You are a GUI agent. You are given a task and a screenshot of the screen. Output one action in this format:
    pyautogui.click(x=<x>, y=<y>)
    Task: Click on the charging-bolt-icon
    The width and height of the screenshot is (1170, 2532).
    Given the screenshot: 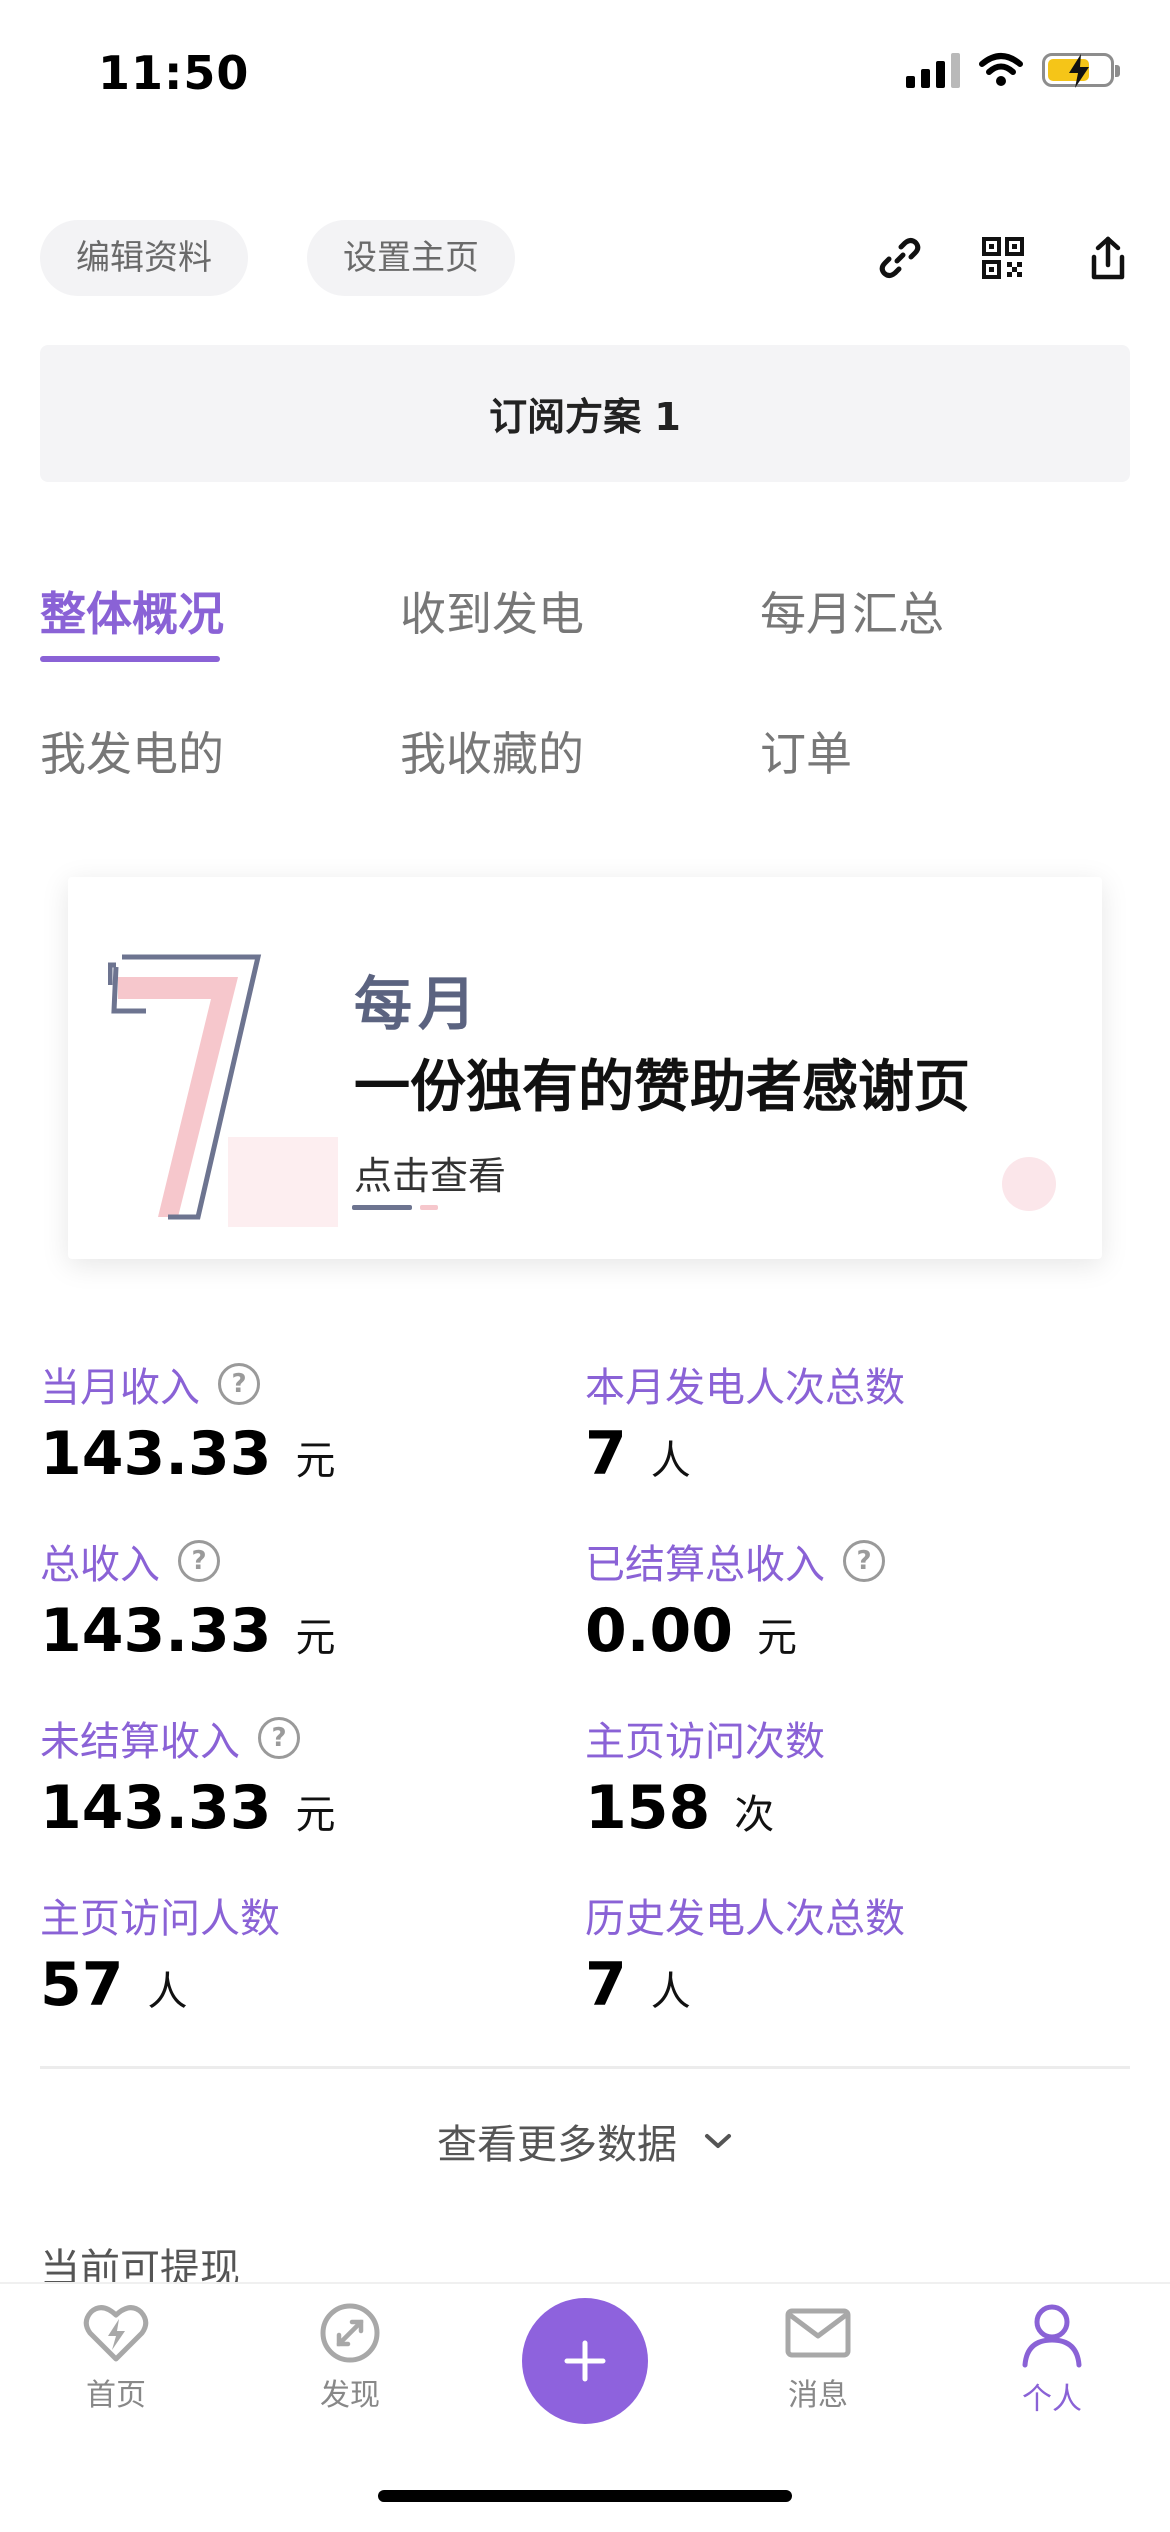 What is the action you would take?
    pyautogui.click(x=1079, y=71)
    